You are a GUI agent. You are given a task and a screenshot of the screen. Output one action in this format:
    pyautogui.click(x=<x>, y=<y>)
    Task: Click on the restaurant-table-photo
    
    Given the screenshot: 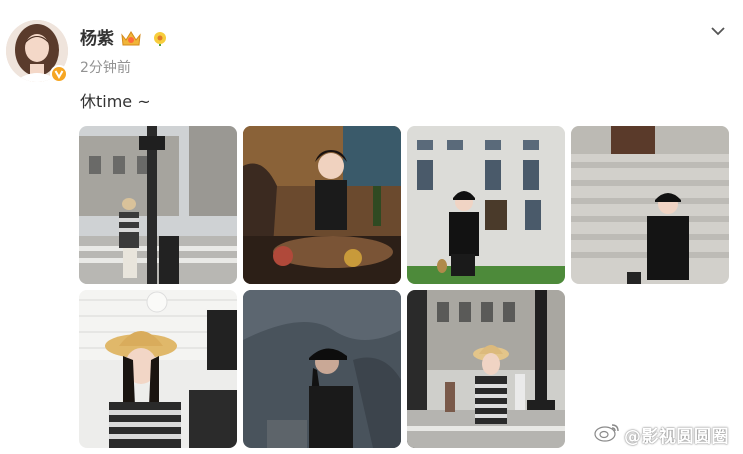 What is the action you would take?
    pyautogui.click(x=322, y=205)
    